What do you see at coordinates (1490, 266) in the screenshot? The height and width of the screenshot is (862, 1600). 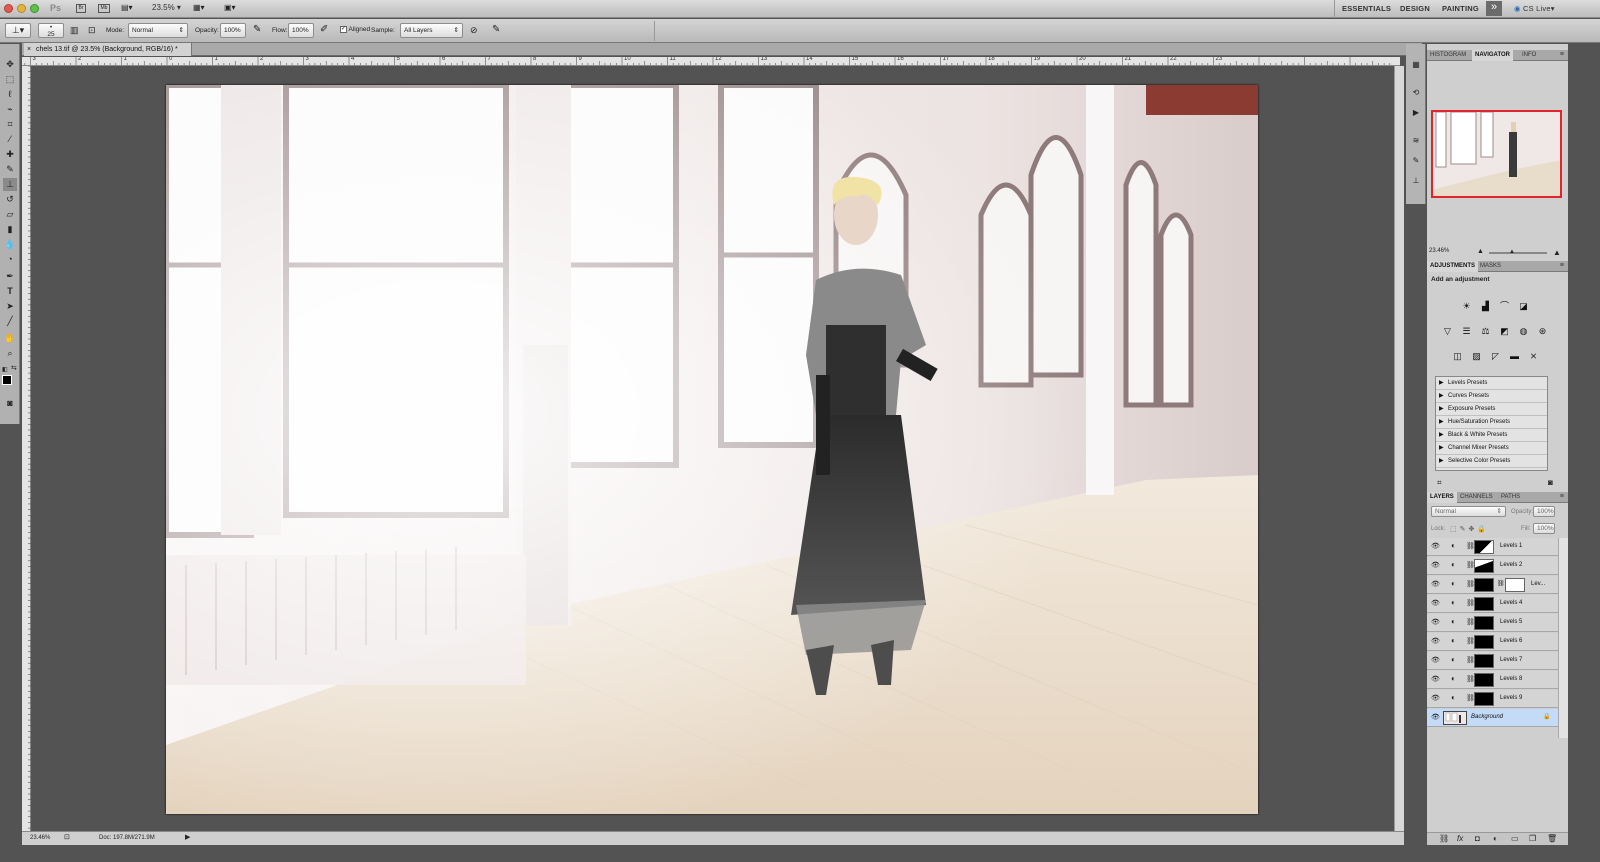 I see `tab-masks: MASKS` at bounding box center [1490, 266].